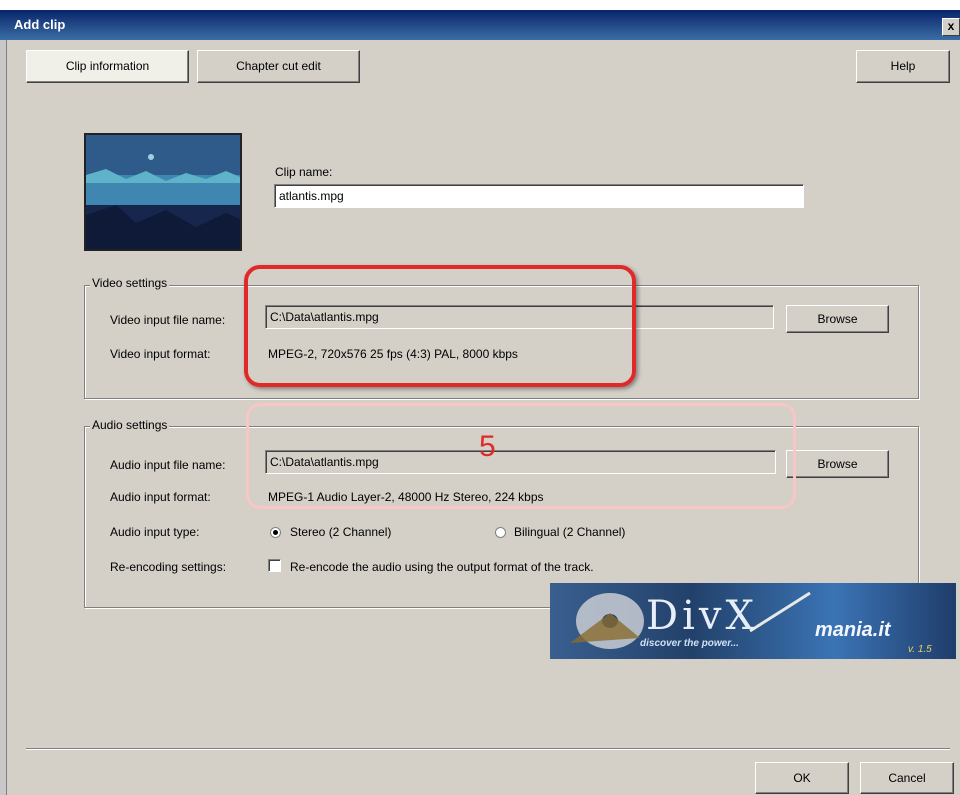  Describe the element at coordinates (160, 497) in the screenshot. I see `audio-format-label: Audio input format:` at that location.